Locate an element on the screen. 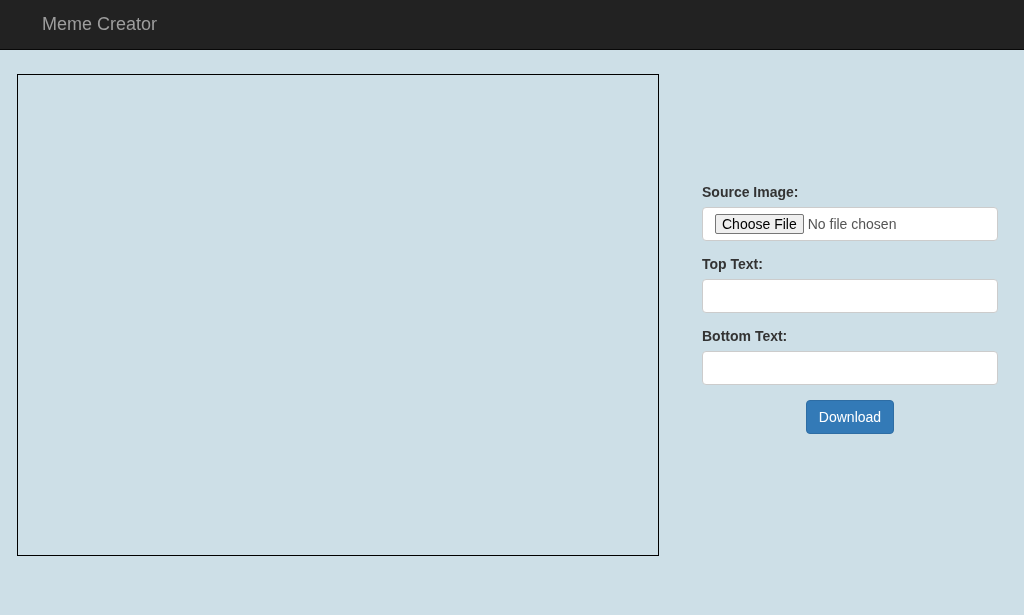 Image resolution: width=1024 pixels, height=615 pixels. file-status-text: No file chosen is located at coordinates (852, 224).